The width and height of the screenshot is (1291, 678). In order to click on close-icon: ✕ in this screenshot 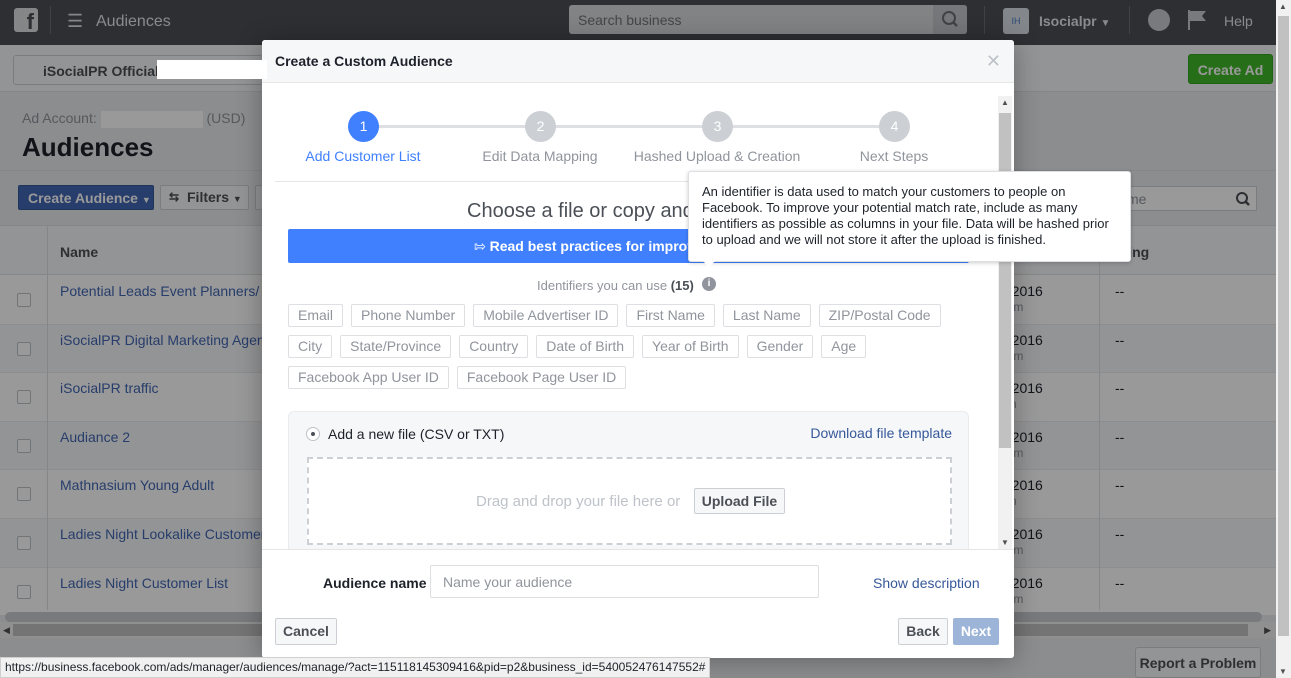, I will do `click(993, 61)`.